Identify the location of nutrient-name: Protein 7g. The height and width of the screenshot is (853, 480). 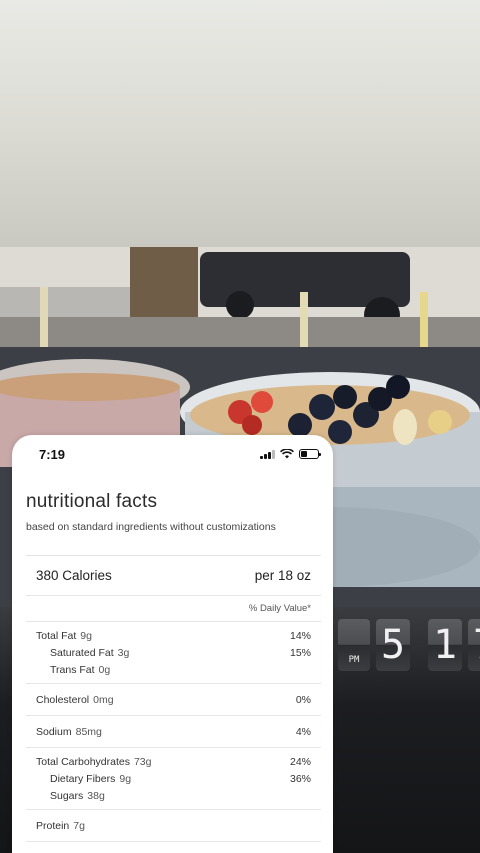
(60, 826).